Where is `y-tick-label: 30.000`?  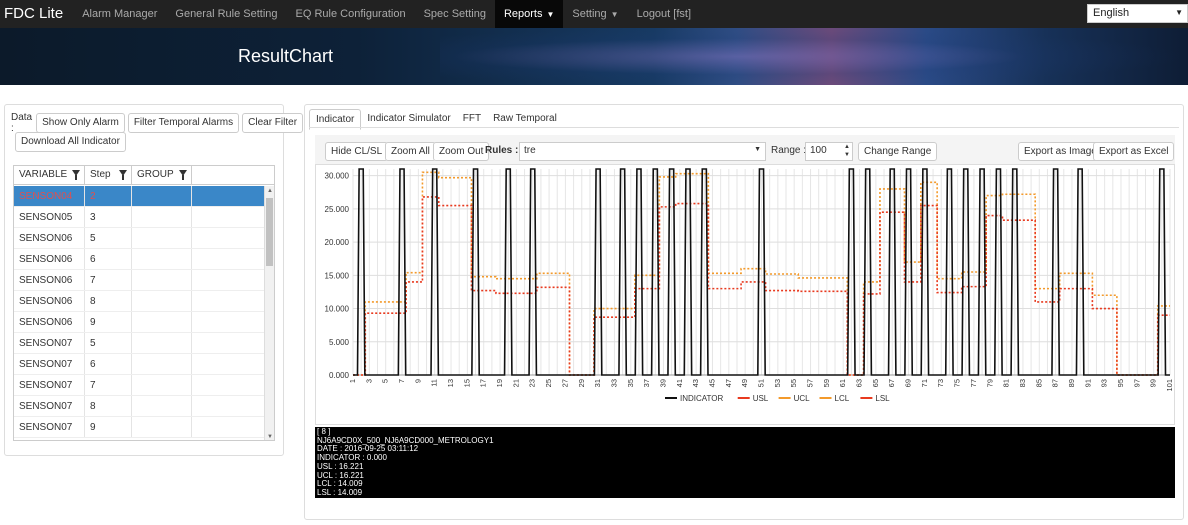 y-tick-label: 30.000 is located at coordinates (337, 176).